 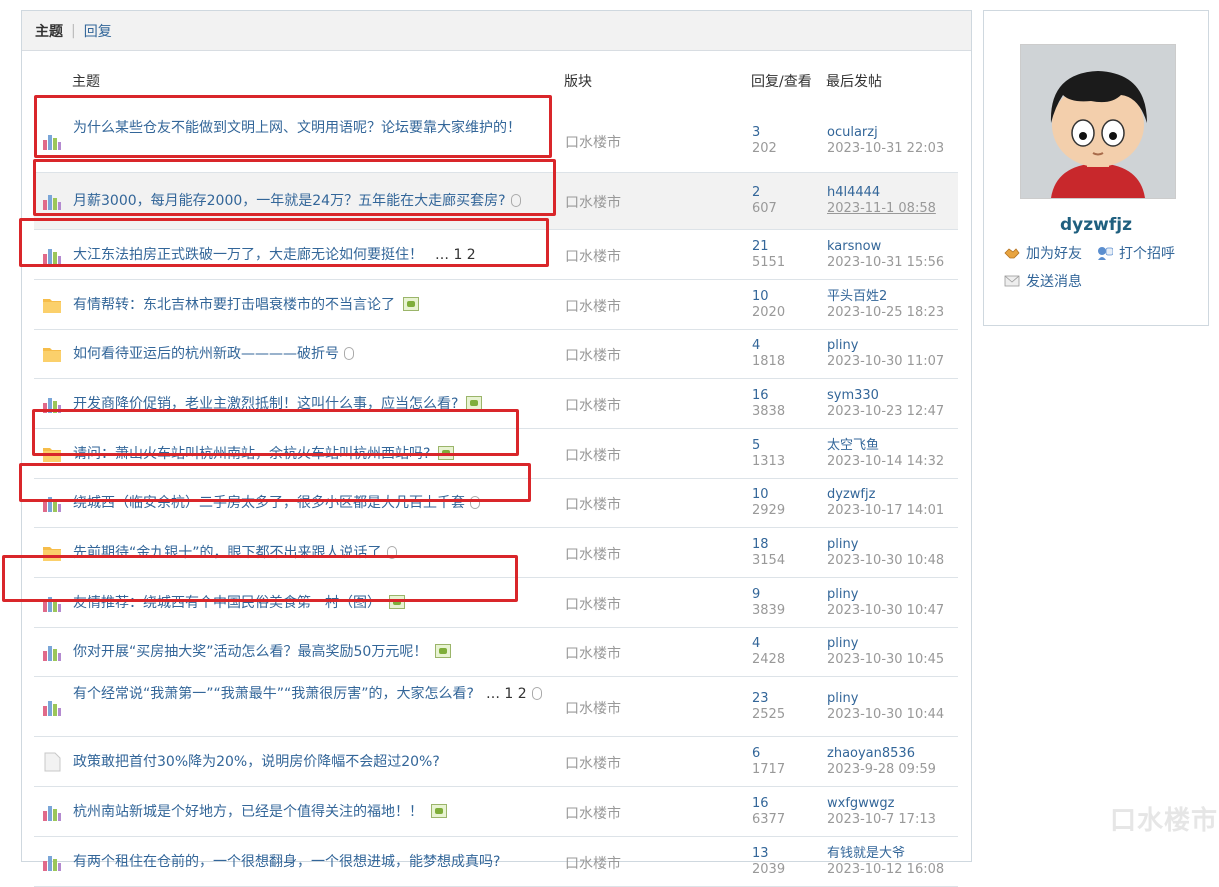 What do you see at coordinates (578, 82) in the screenshot?
I see `header-forum: 版块` at bounding box center [578, 82].